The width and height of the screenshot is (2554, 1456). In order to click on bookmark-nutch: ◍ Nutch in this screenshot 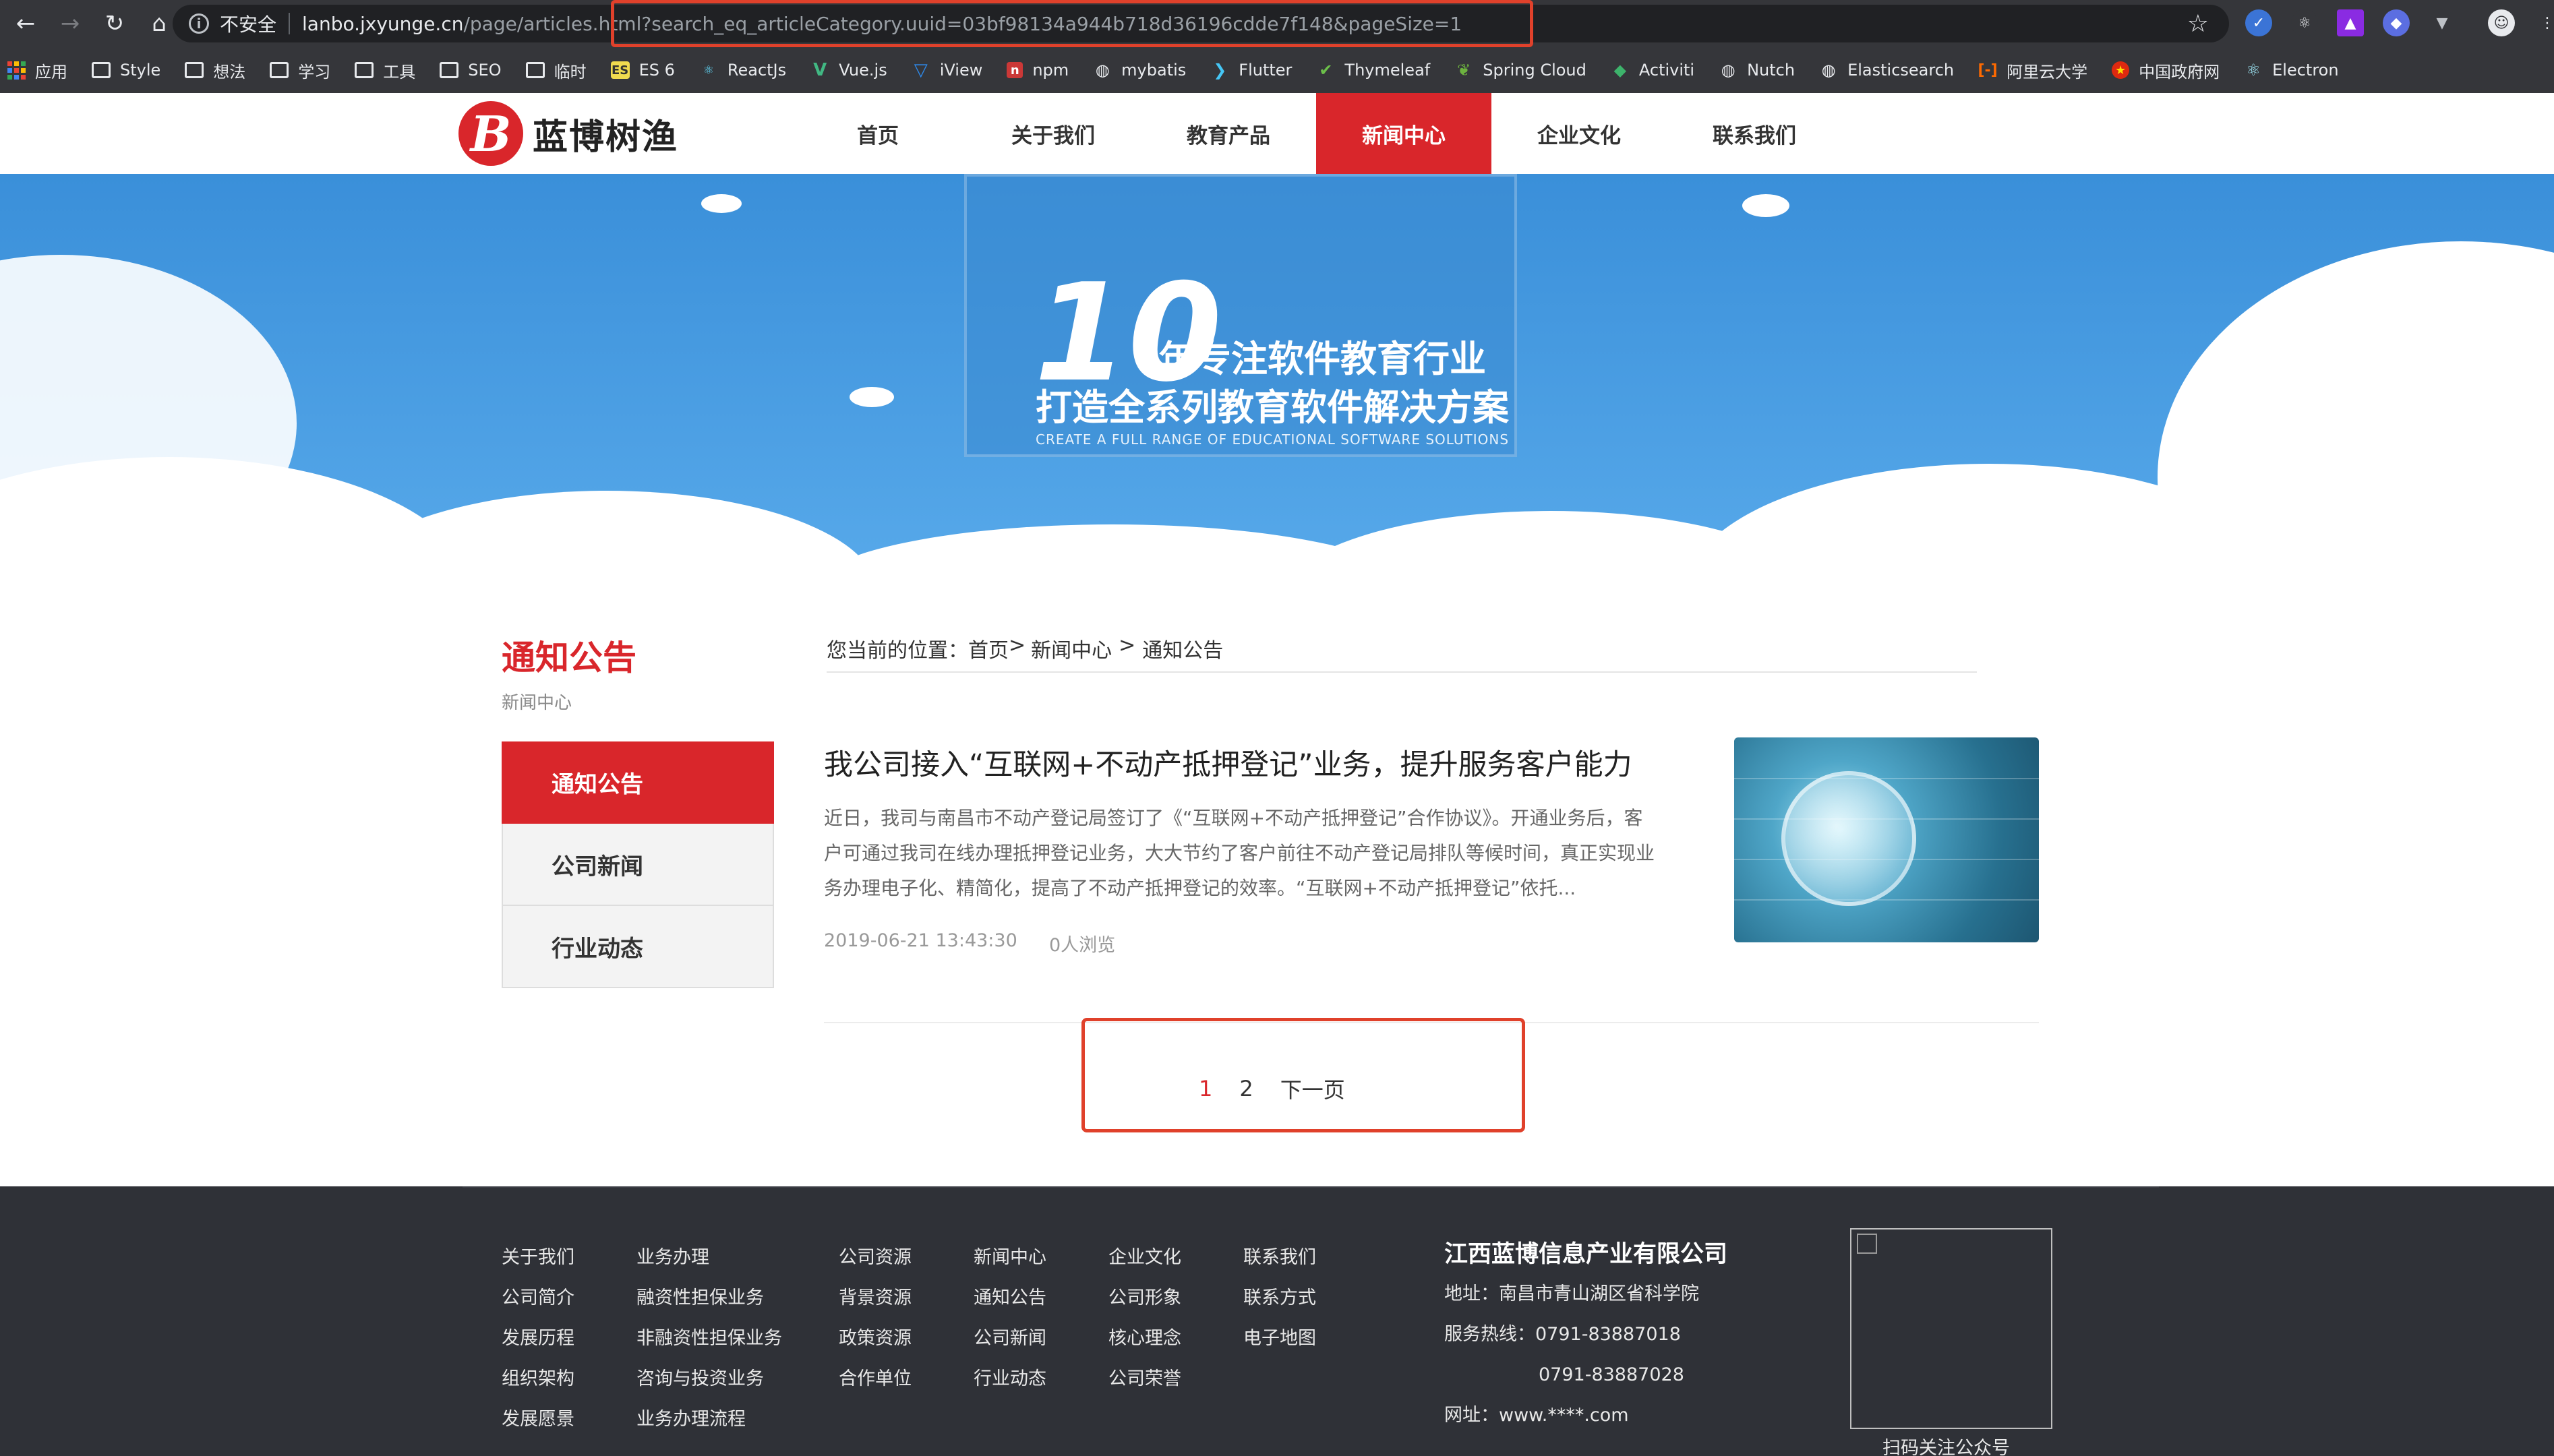, I will do `click(1757, 70)`.